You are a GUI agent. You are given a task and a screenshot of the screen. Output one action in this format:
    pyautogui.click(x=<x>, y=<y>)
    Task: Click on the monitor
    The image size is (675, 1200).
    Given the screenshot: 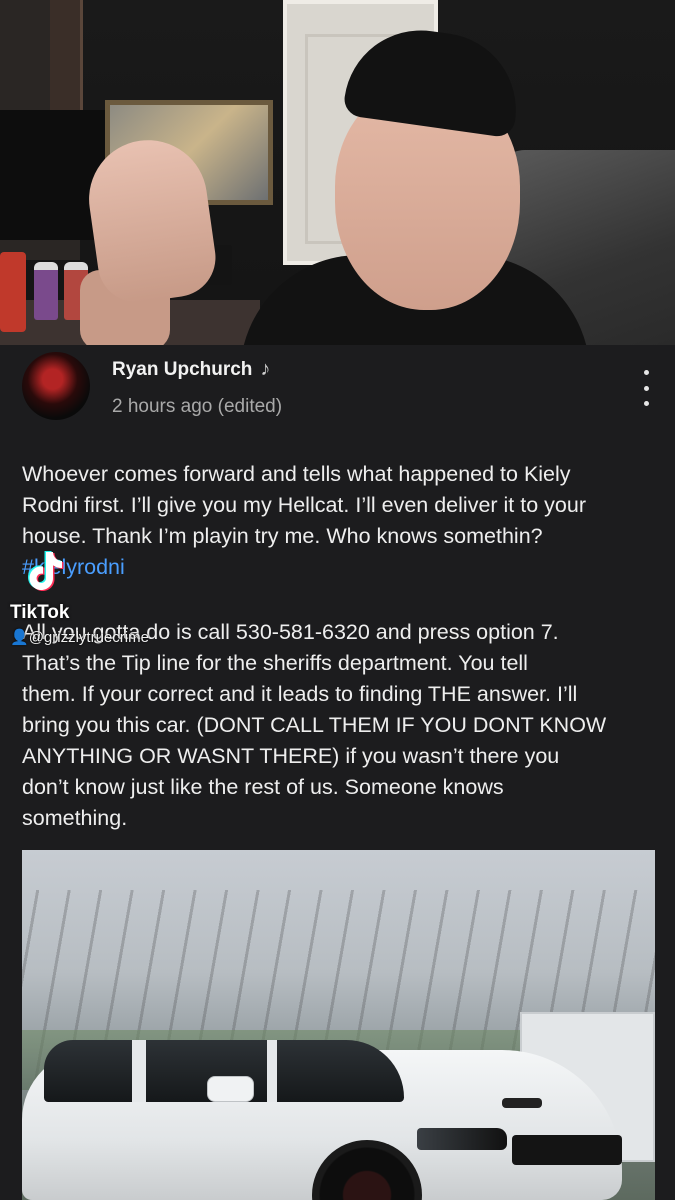 What is the action you would take?
    pyautogui.click(x=52, y=175)
    